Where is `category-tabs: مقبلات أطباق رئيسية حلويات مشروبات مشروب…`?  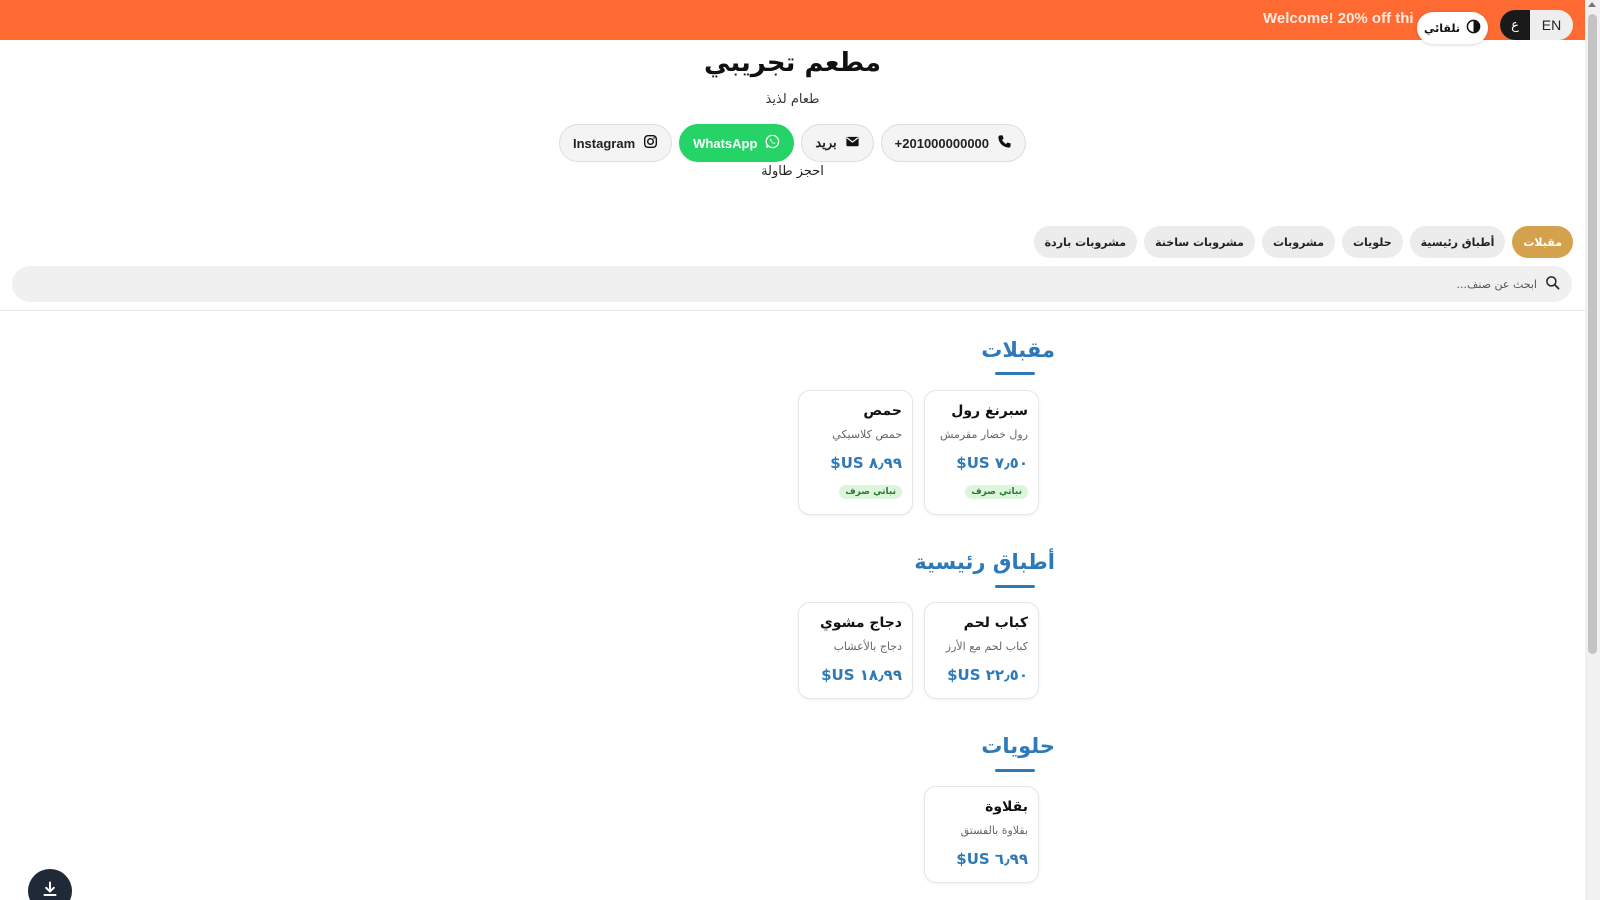 category-tabs: مقبلات أطباق رئيسية حلويات مشروبات مشروب… is located at coordinates (1303, 242).